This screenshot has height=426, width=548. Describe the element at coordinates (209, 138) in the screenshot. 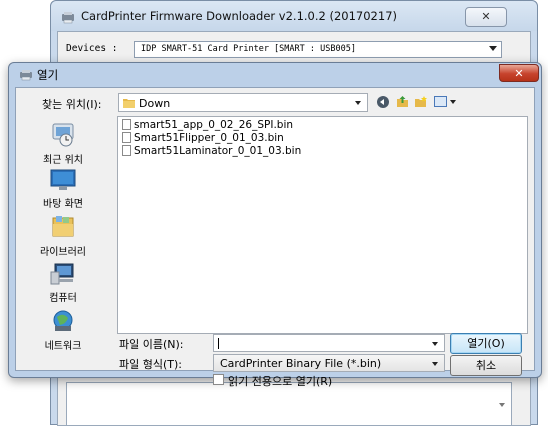

I see `file-name: Smart51Flipper_0_01_03.bin` at that location.